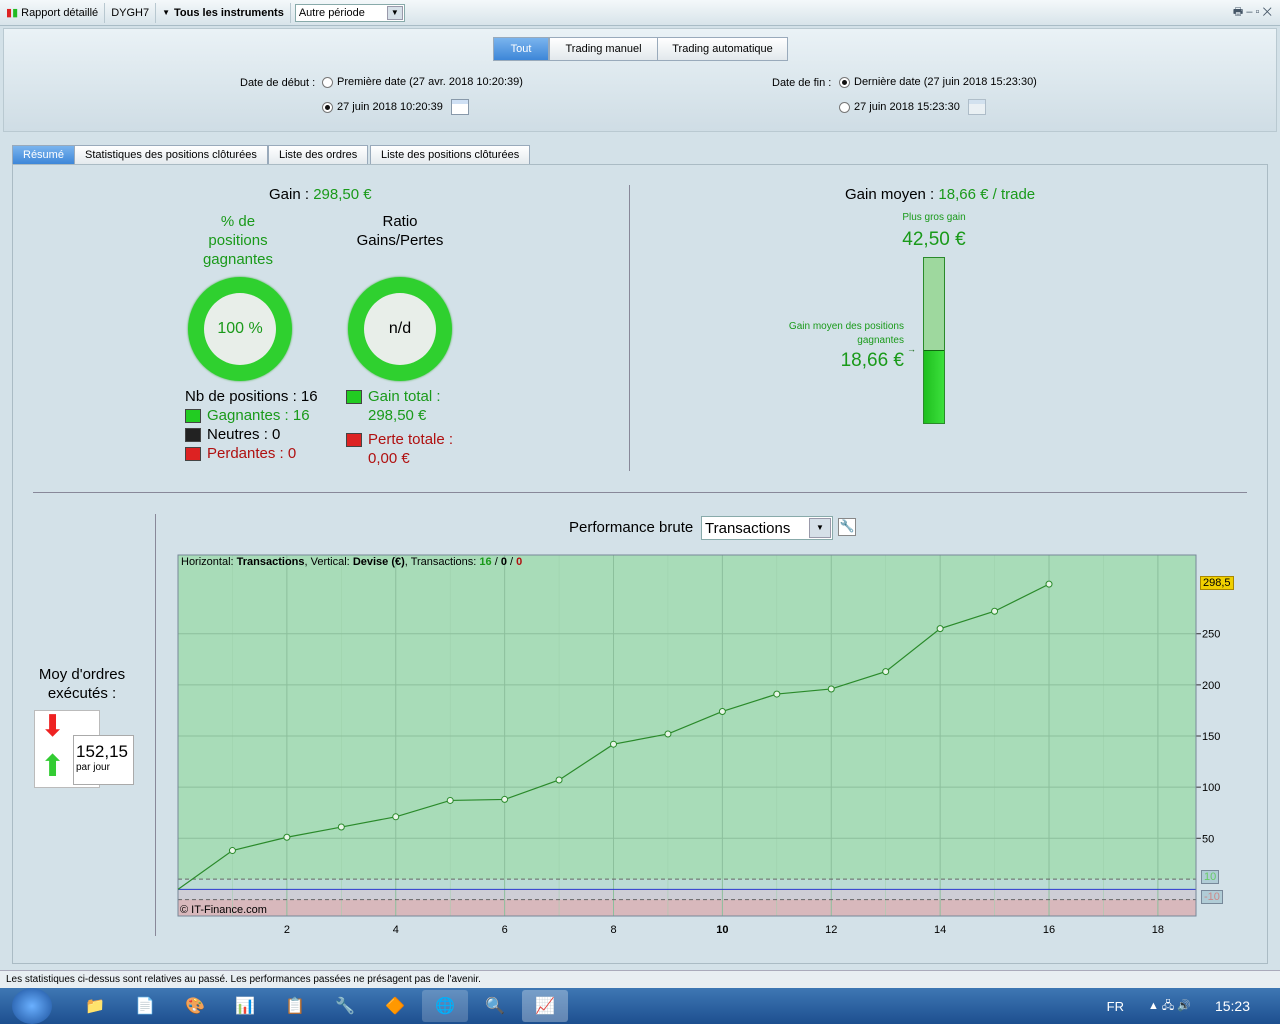 Image resolution: width=1280 pixels, height=1024 pixels. Describe the element at coordinates (345, 1006) in the screenshot. I see `tool-icon: 🔧` at that location.